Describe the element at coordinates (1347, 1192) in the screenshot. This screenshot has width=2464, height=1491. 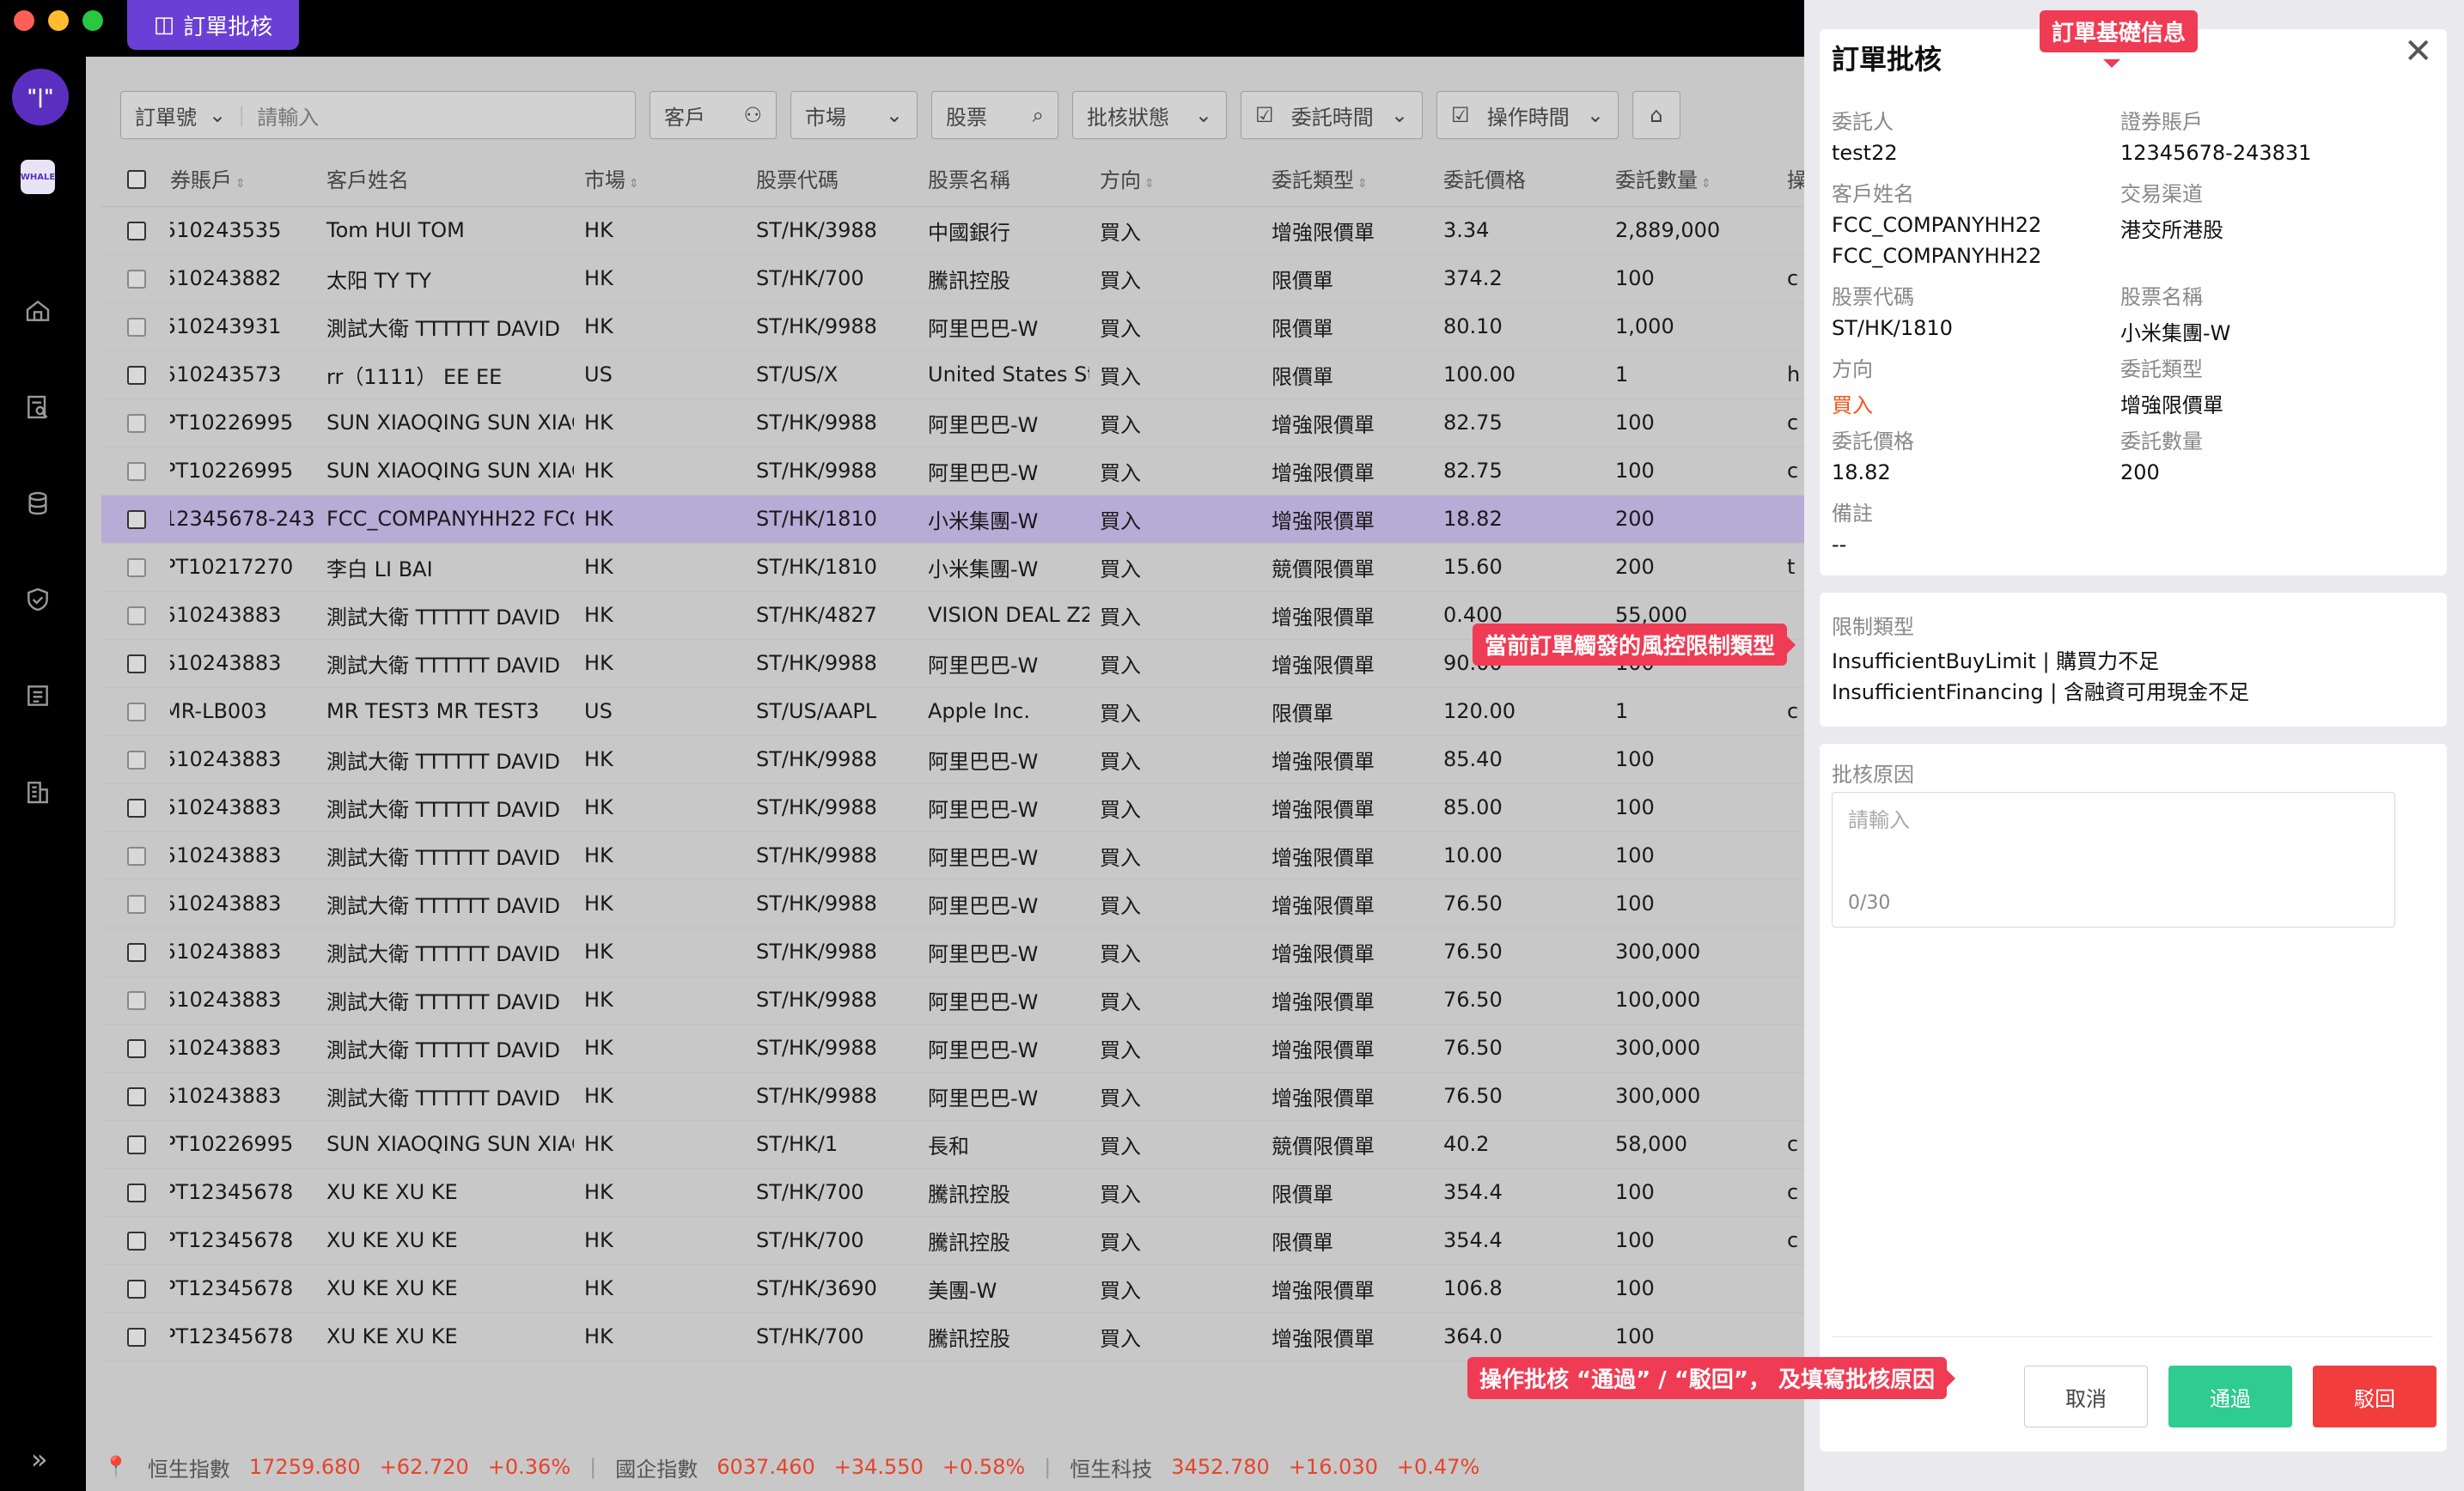
I see `cell-order-type: 限價單` at that location.